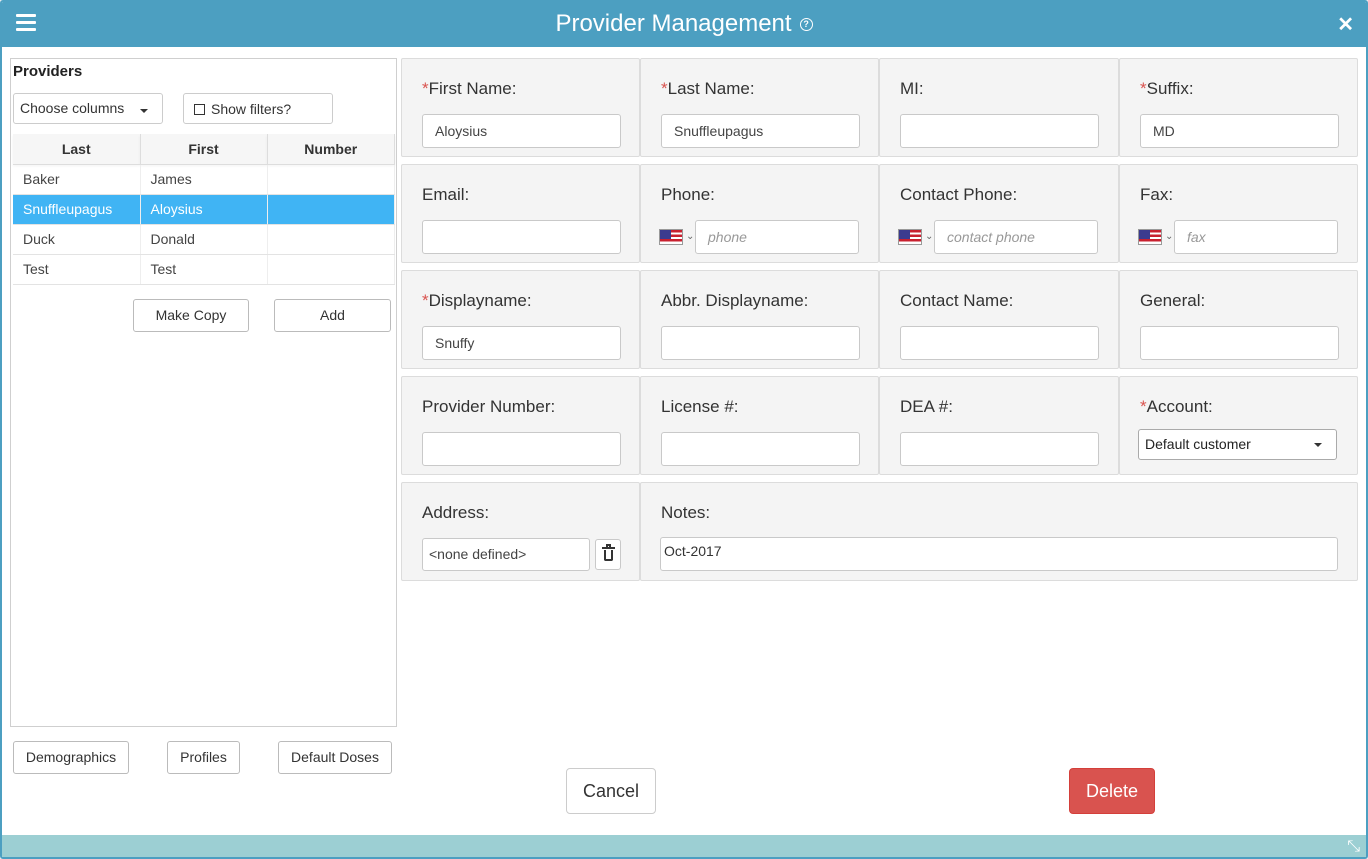 This screenshot has width=1368, height=859. Describe the element at coordinates (480, 300) in the screenshot. I see `displayname-label-text: Displayname:` at that location.